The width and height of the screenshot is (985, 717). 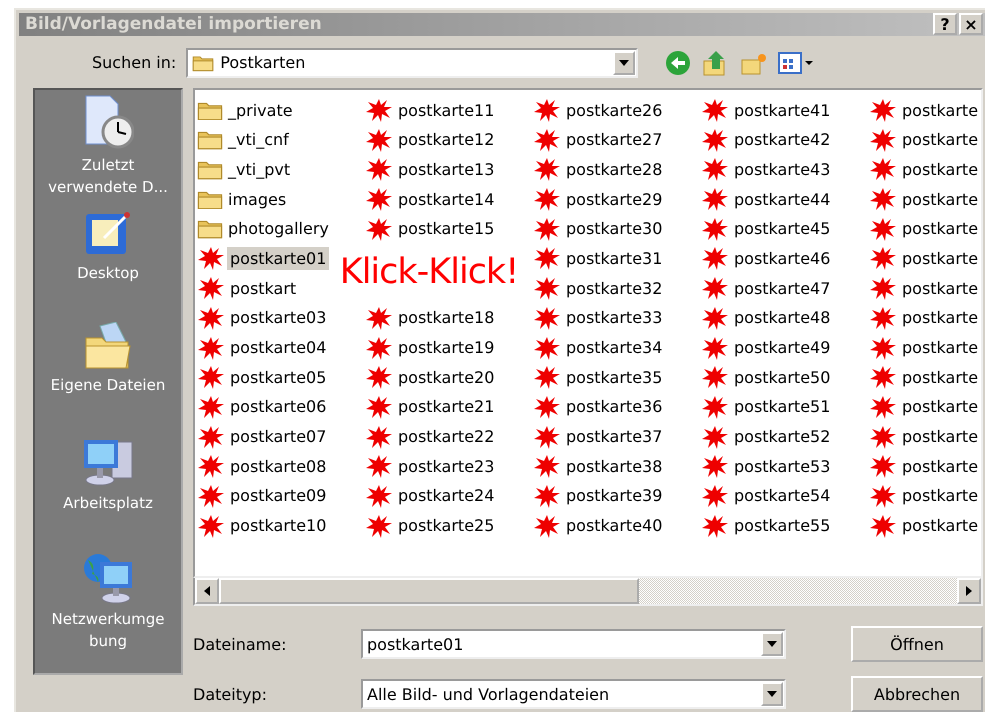 I want to click on file-item: postkarte22, so click(x=431, y=436).